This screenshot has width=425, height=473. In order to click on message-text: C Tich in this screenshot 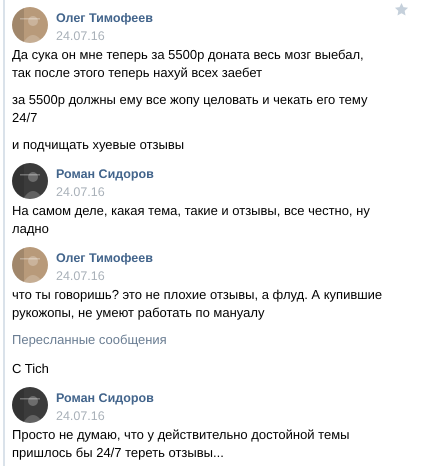, I will do `click(31, 369)`.